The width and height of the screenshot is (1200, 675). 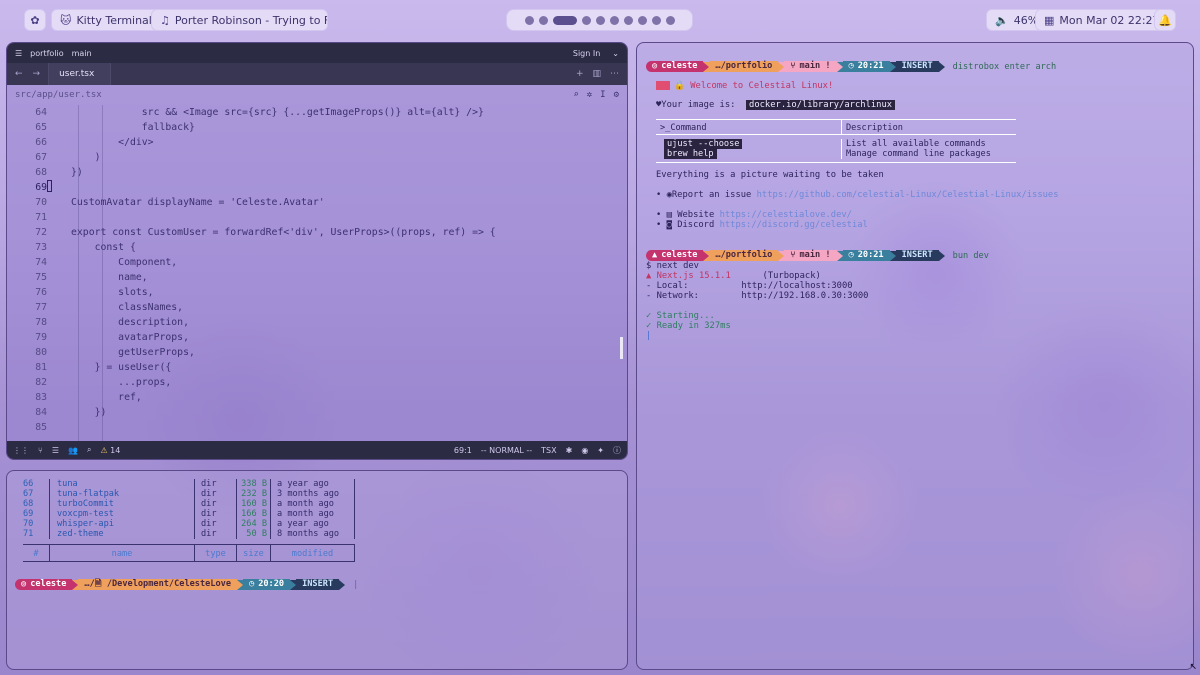 What do you see at coordinates (73, 450) in the screenshot?
I see `users-icon: 👥` at bounding box center [73, 450].